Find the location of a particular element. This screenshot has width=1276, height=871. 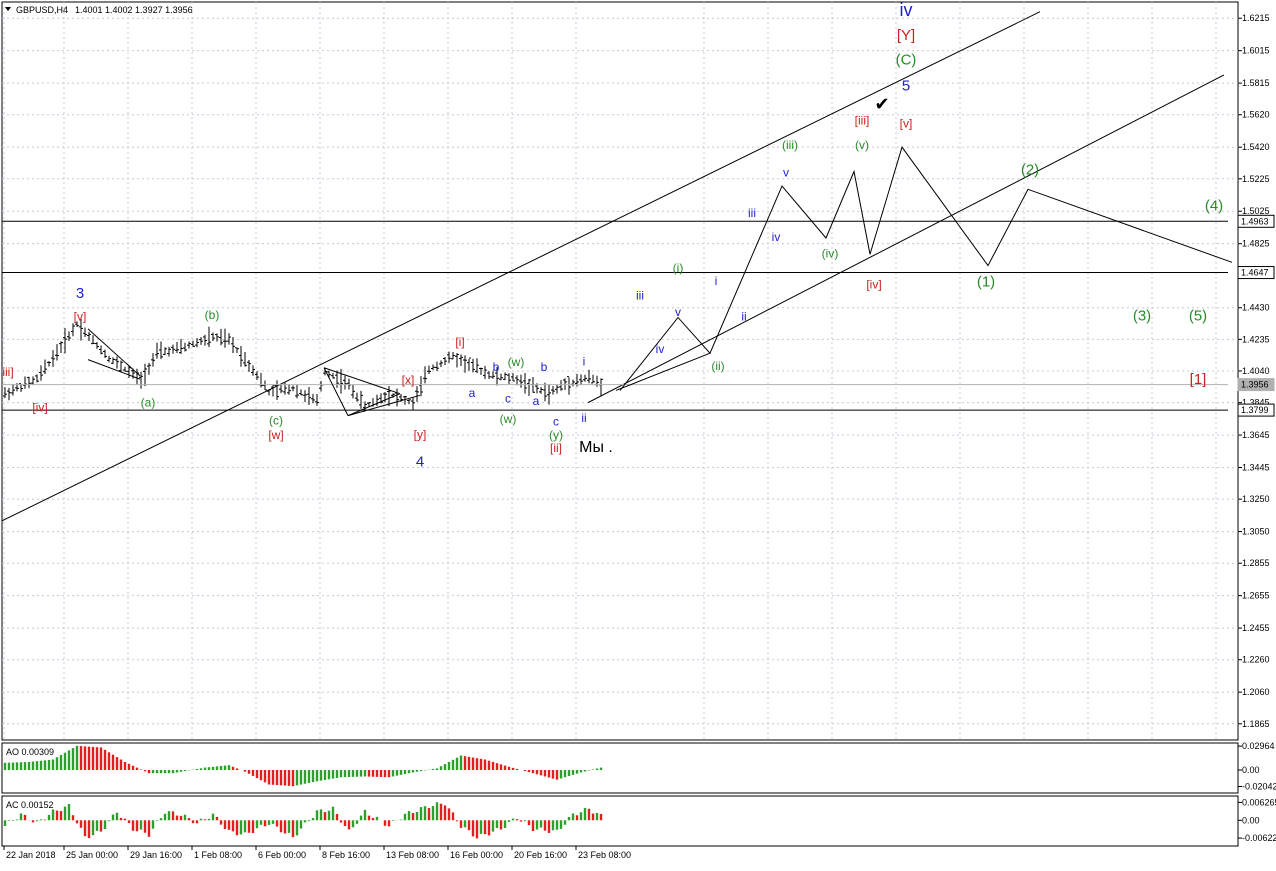

time-tick-label: 13 Feb 08:00 is located at coordinates (412, 855).